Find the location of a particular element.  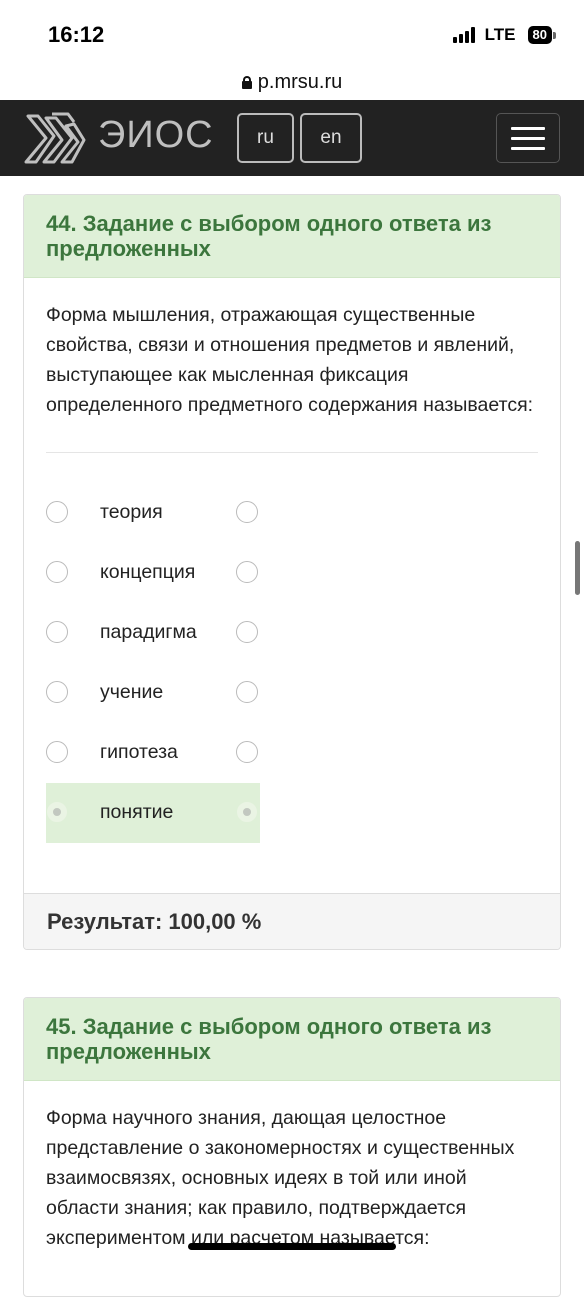

logo-icon is located at coordinates (55, 138).